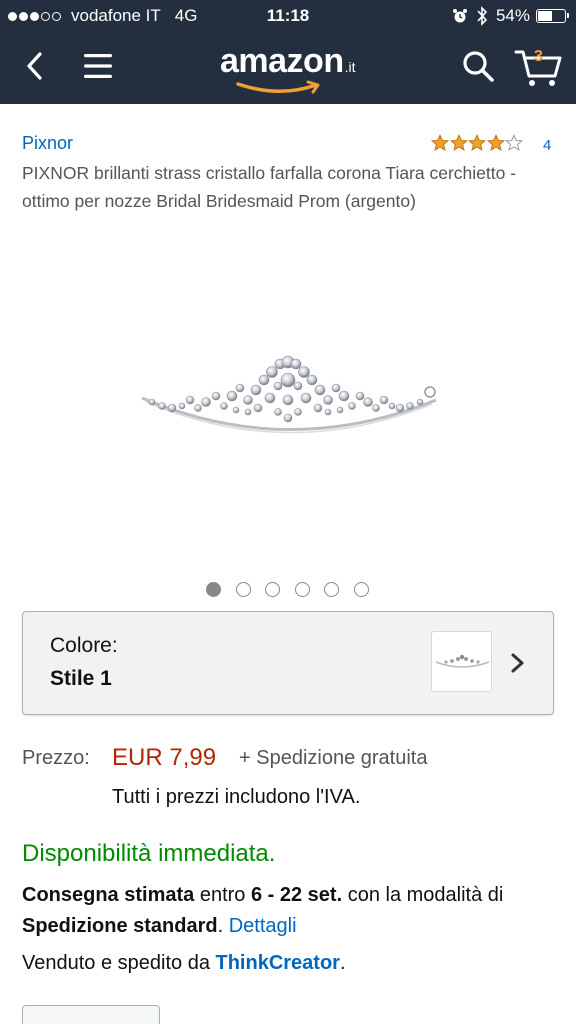 This screenshot has width=576, height=1024. What do you see at coordinates (547, 145) in the screenshot?
I see `review-count: 4` at bounding box center [547, 145].